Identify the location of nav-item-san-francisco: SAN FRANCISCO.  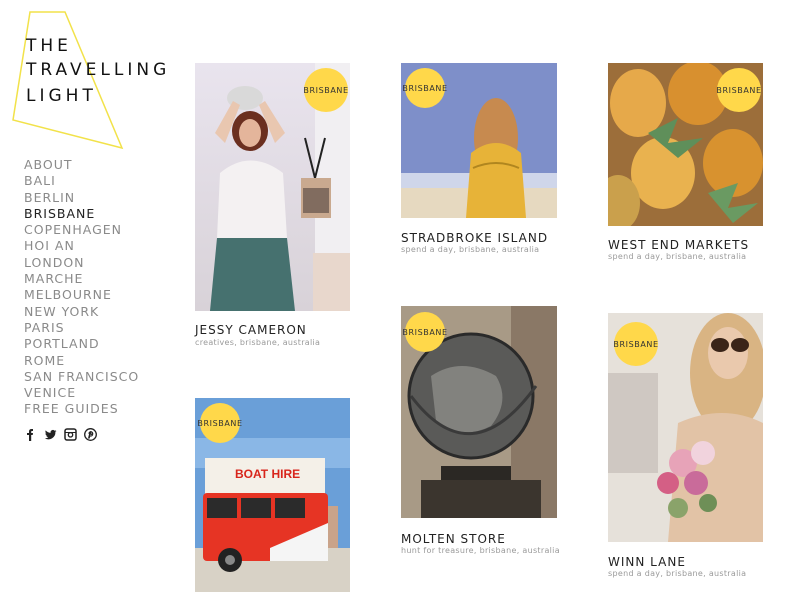
(81, 377).